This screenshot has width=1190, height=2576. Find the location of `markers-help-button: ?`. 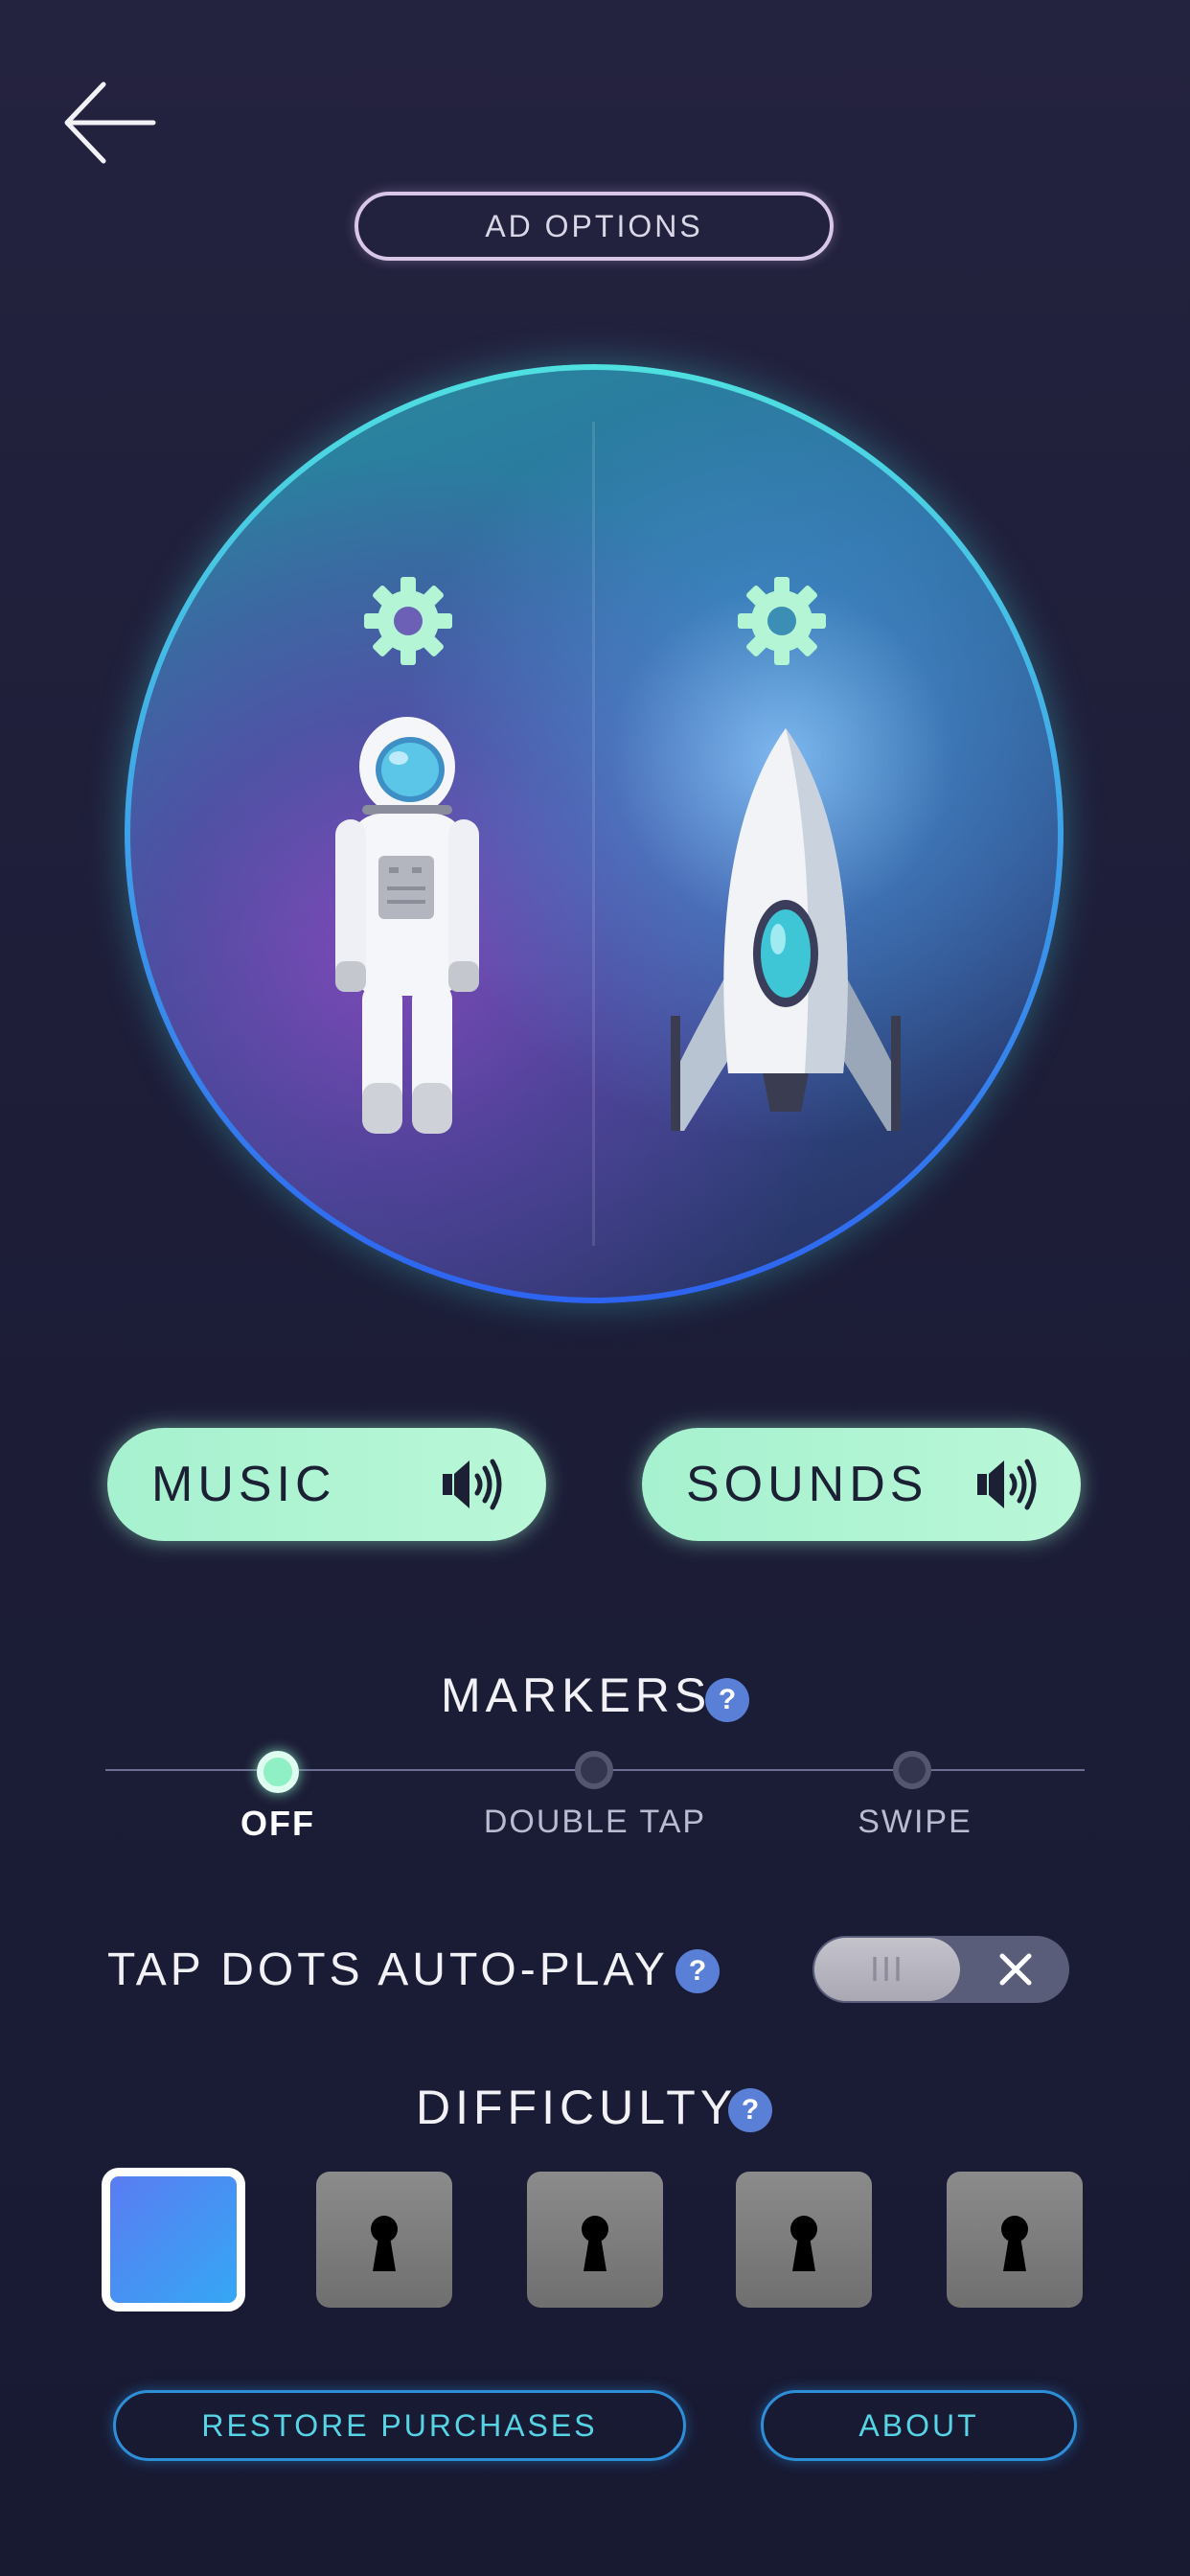

markers-help-button: ? is located at coordinates (727, 1700).